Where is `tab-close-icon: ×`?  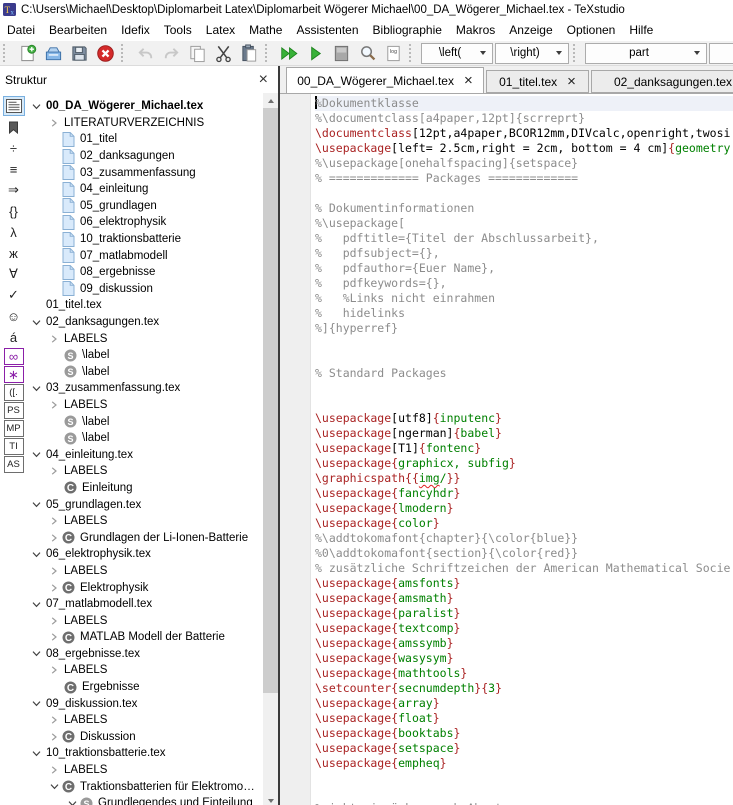 tab-close-icon: × is located at coordinates (571, 81).